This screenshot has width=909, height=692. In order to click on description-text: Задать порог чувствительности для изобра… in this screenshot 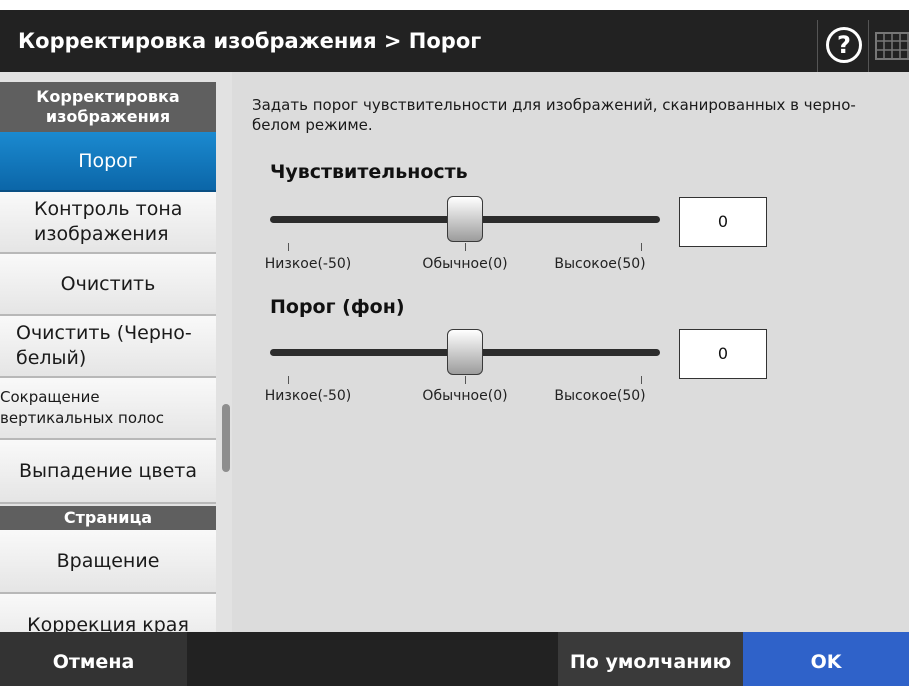, I will do `click(554, 115)`.